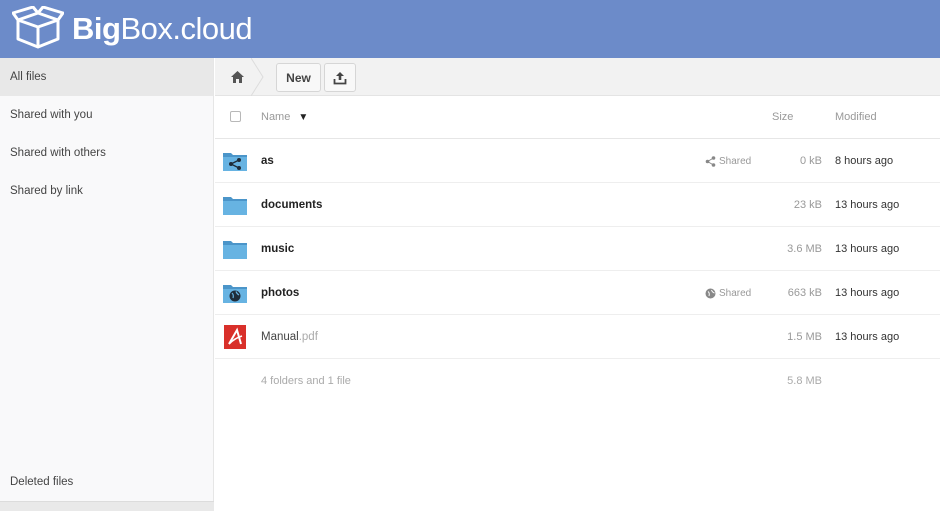  What do you see at coordinates (577, 293) in the screenshot?
I see `table-row: photos Shared 663 kB 13 hours ago` at bounding box center [577, 293].